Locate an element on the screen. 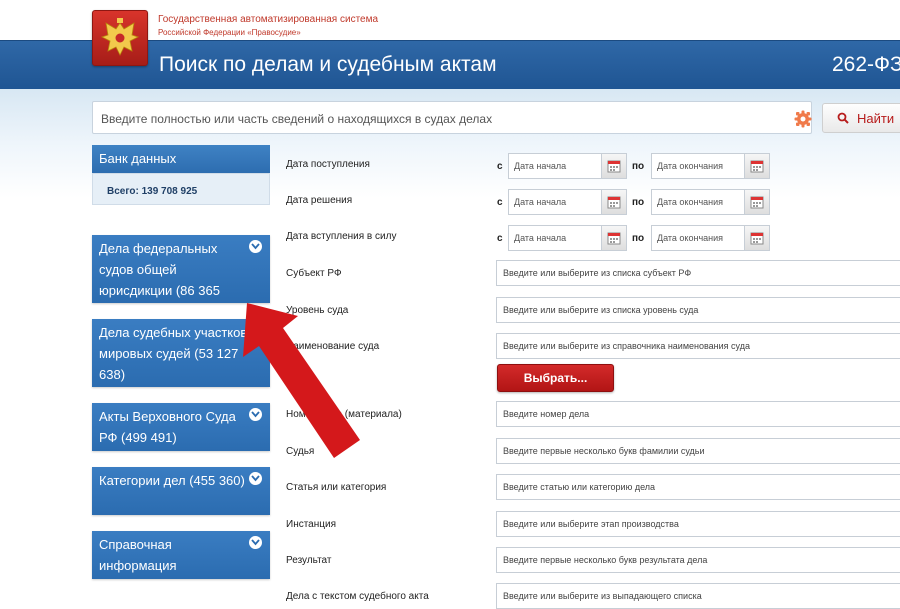 Image resolution: width=900 pixels, height=609 pixels. sidebar-item-supreme-court: Акты Верховного Суда РФ (499 491) is located at coordinates (181, 427).